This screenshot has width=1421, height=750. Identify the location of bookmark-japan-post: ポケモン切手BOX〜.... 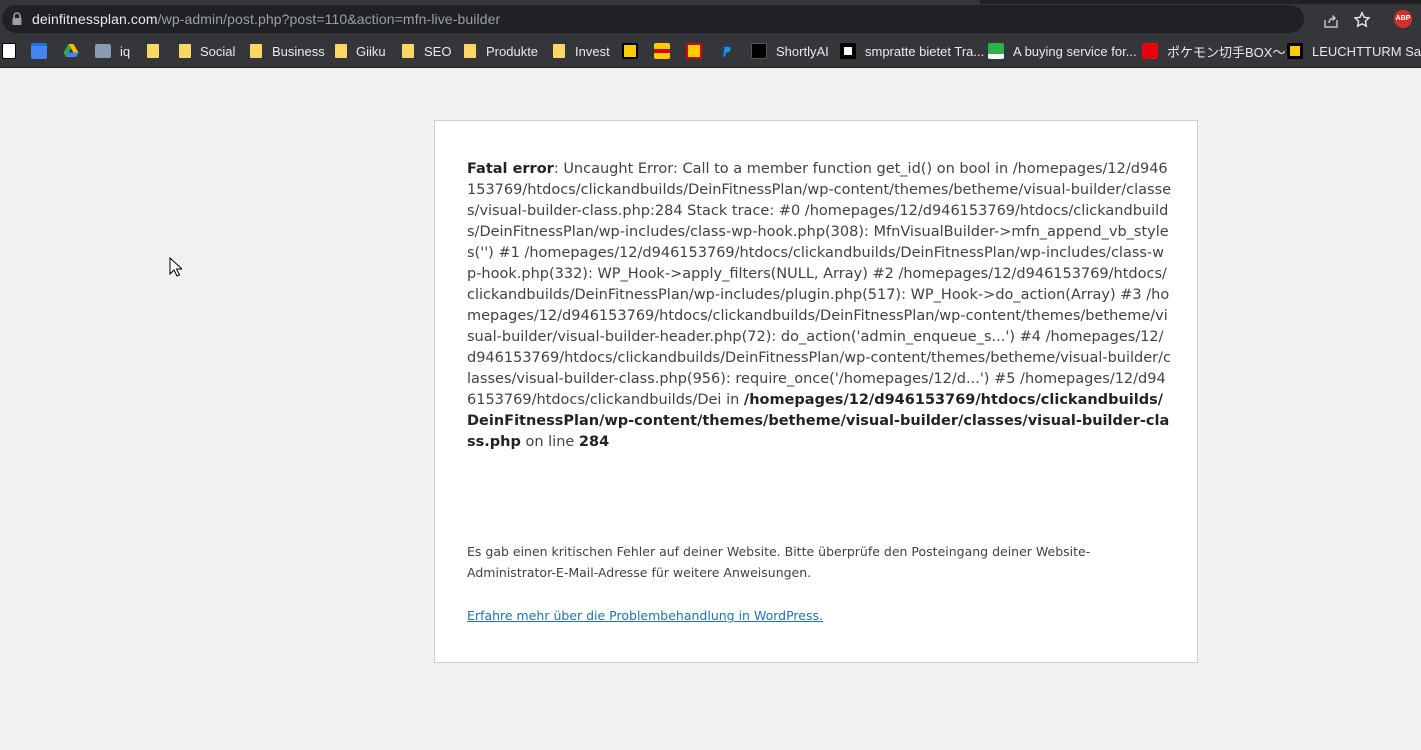
(1219, 51).